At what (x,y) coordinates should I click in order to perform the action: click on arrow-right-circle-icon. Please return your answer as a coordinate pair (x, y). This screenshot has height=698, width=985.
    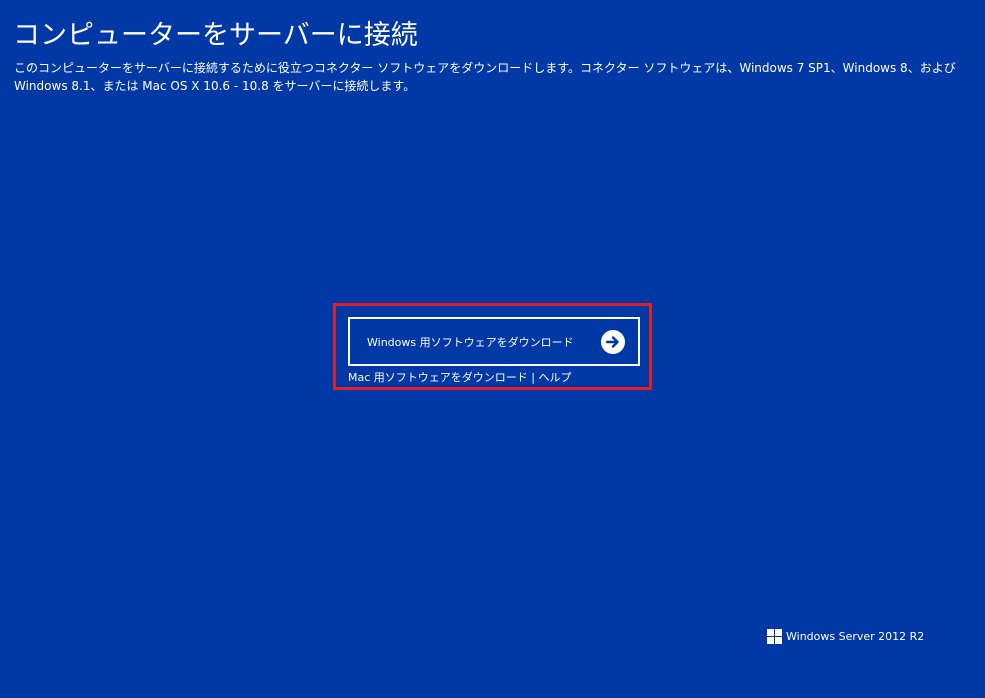
    Looking at the image, I should click on (613, 341).